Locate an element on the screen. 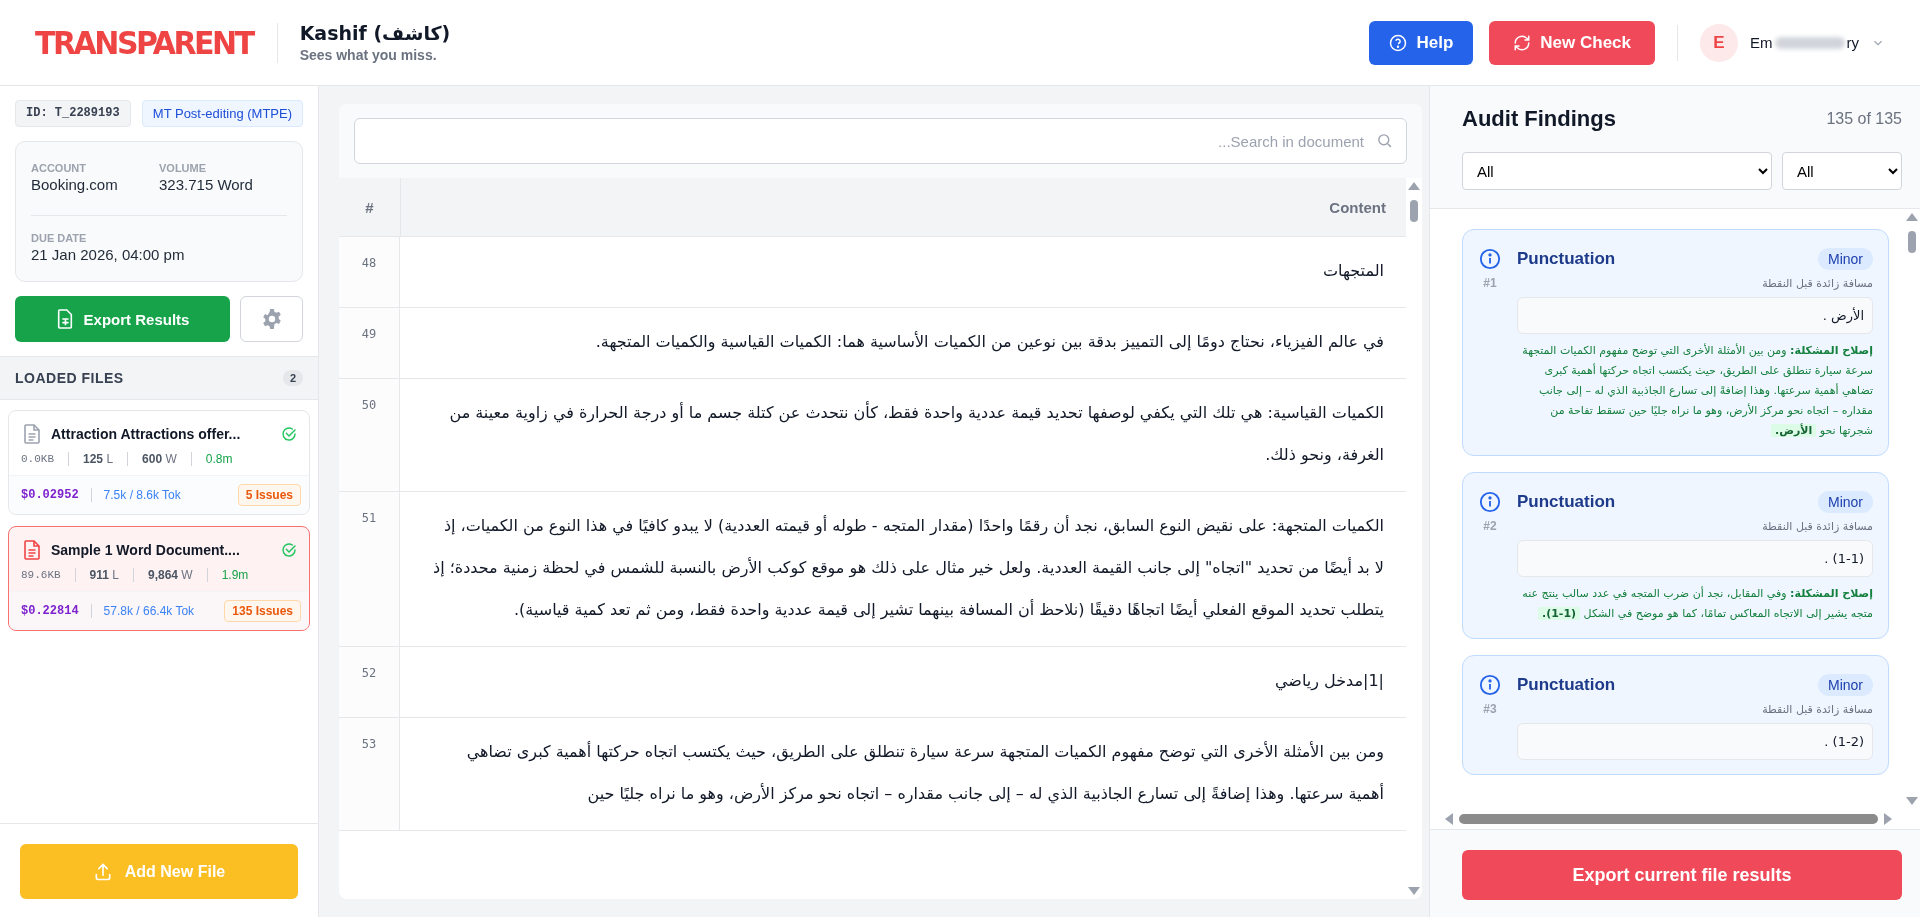 This screenshot has height=917, width=1920. token-count: 57.8k / 66.4k Tok is located at coordinates (149, 611).